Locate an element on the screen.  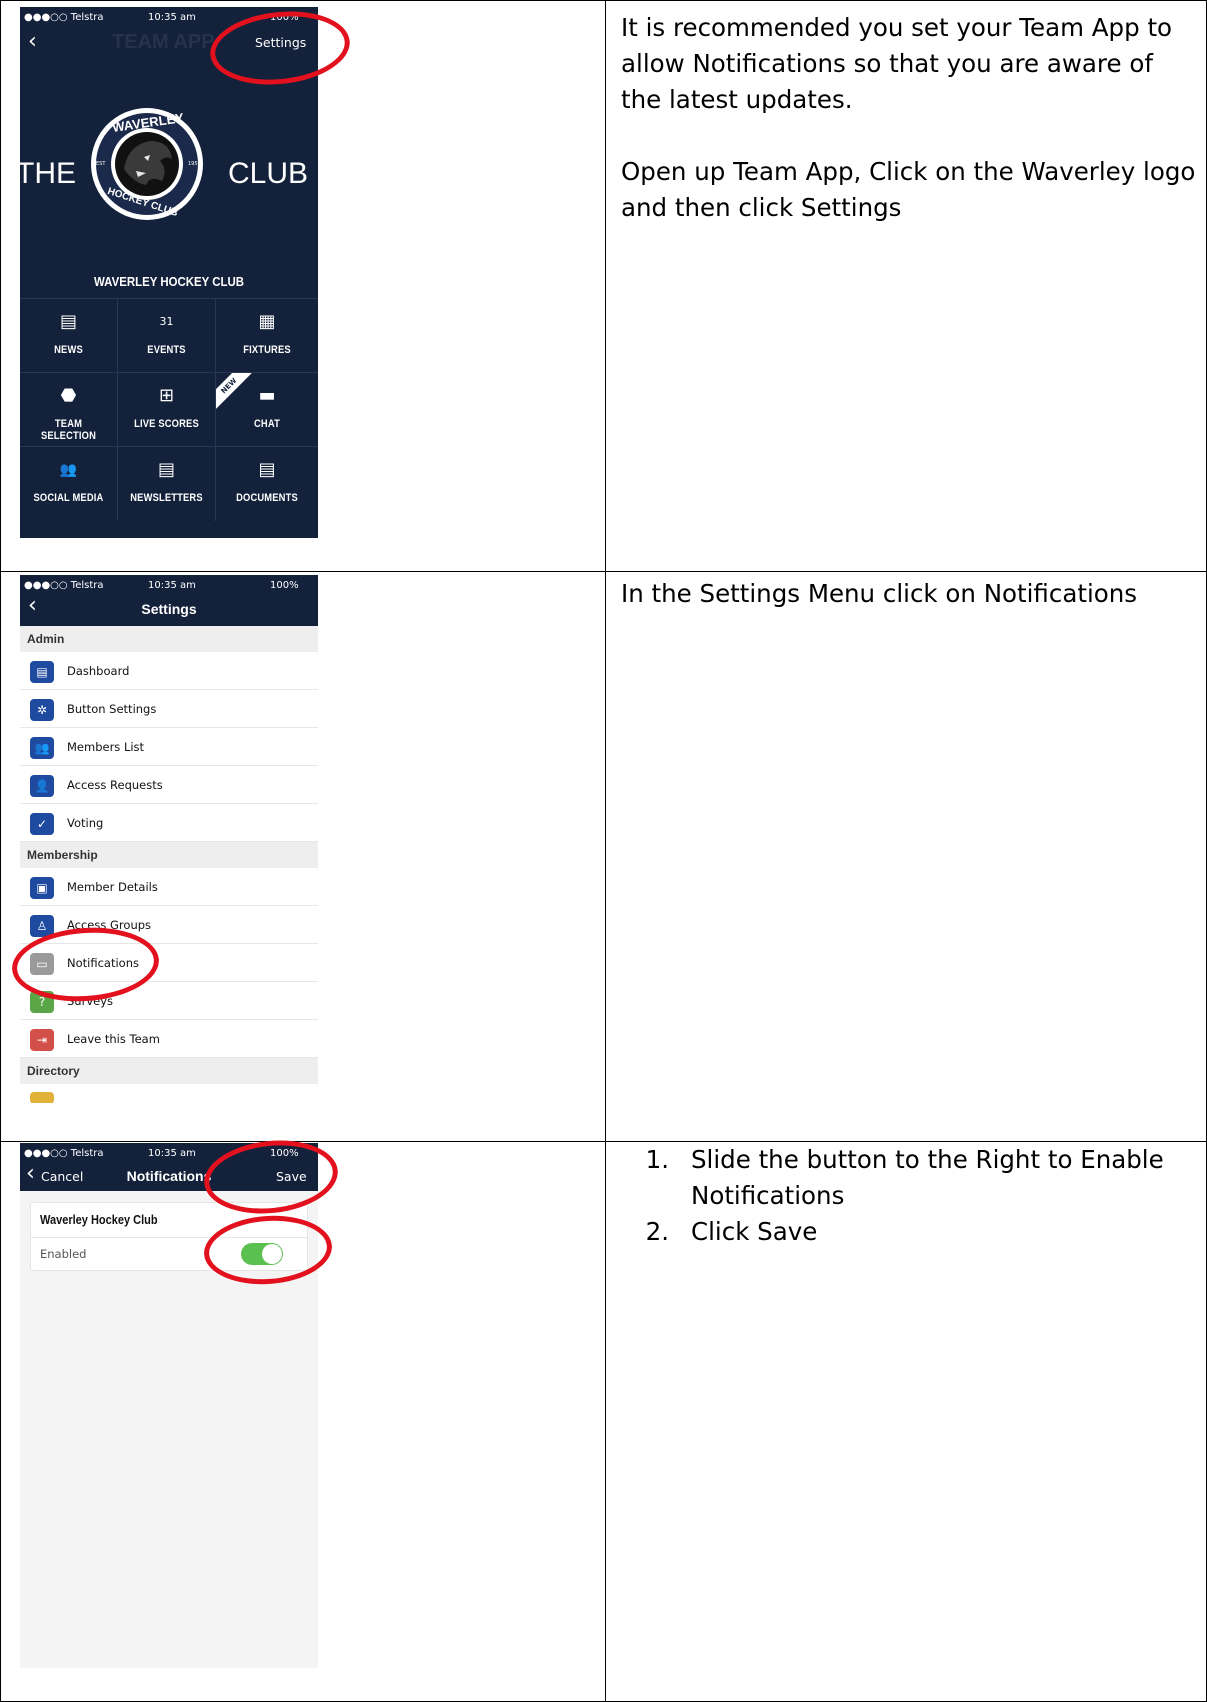
section-label: Directory is located at coordinates (53, 1071).